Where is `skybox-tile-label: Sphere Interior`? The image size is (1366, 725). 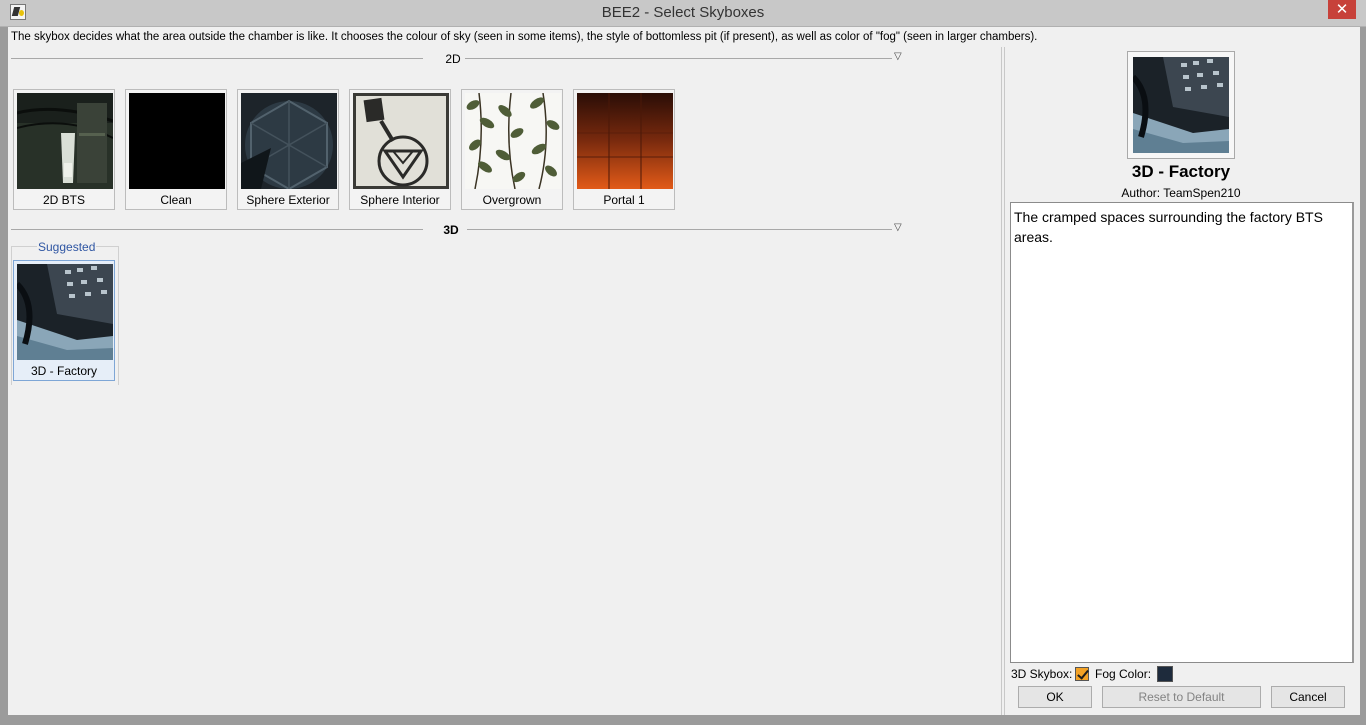
skybox-tile-label: Sphere Interior is located at coordinates (400, 200).